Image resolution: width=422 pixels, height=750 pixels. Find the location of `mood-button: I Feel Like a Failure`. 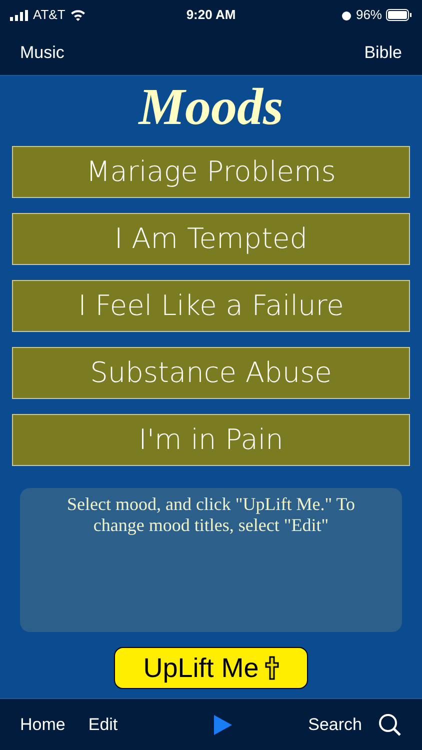

mood-button: I Feel Like a Failure is located at coordinates (211, 306).